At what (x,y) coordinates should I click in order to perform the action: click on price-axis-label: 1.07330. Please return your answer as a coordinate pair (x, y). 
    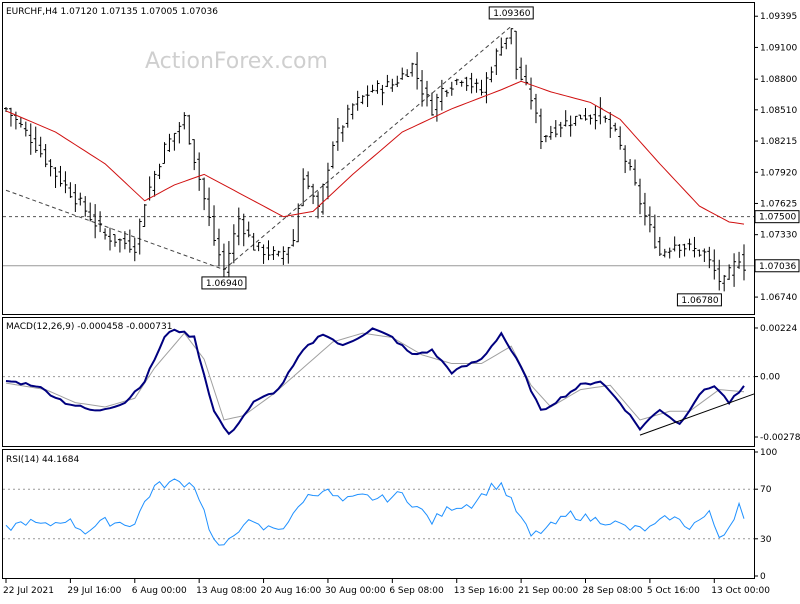
    Looking at the image, I should click on (778, 236).